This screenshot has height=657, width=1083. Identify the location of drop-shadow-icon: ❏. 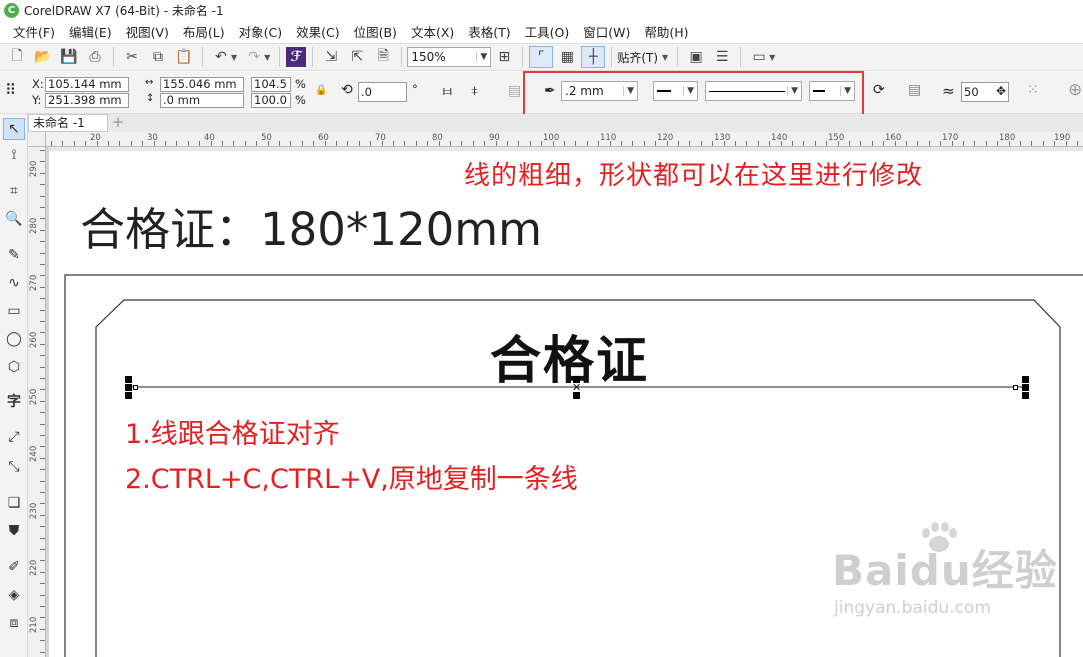
(14, 503).